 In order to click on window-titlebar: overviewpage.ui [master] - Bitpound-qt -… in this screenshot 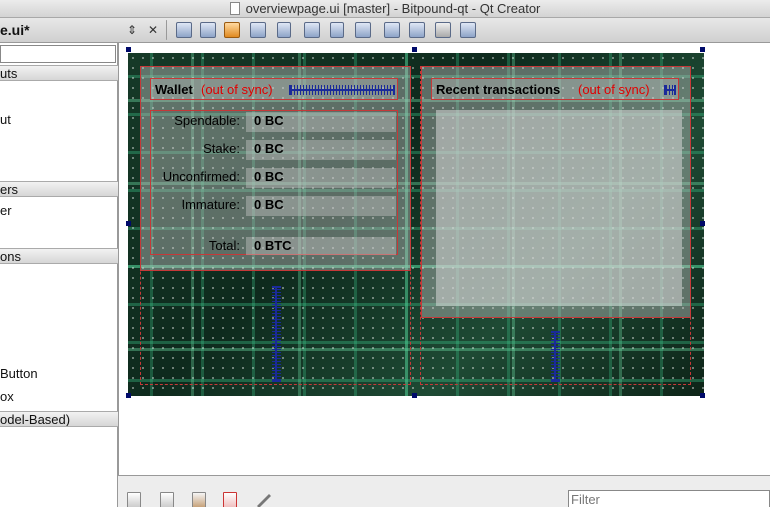, I will do `click(385, 9)`.